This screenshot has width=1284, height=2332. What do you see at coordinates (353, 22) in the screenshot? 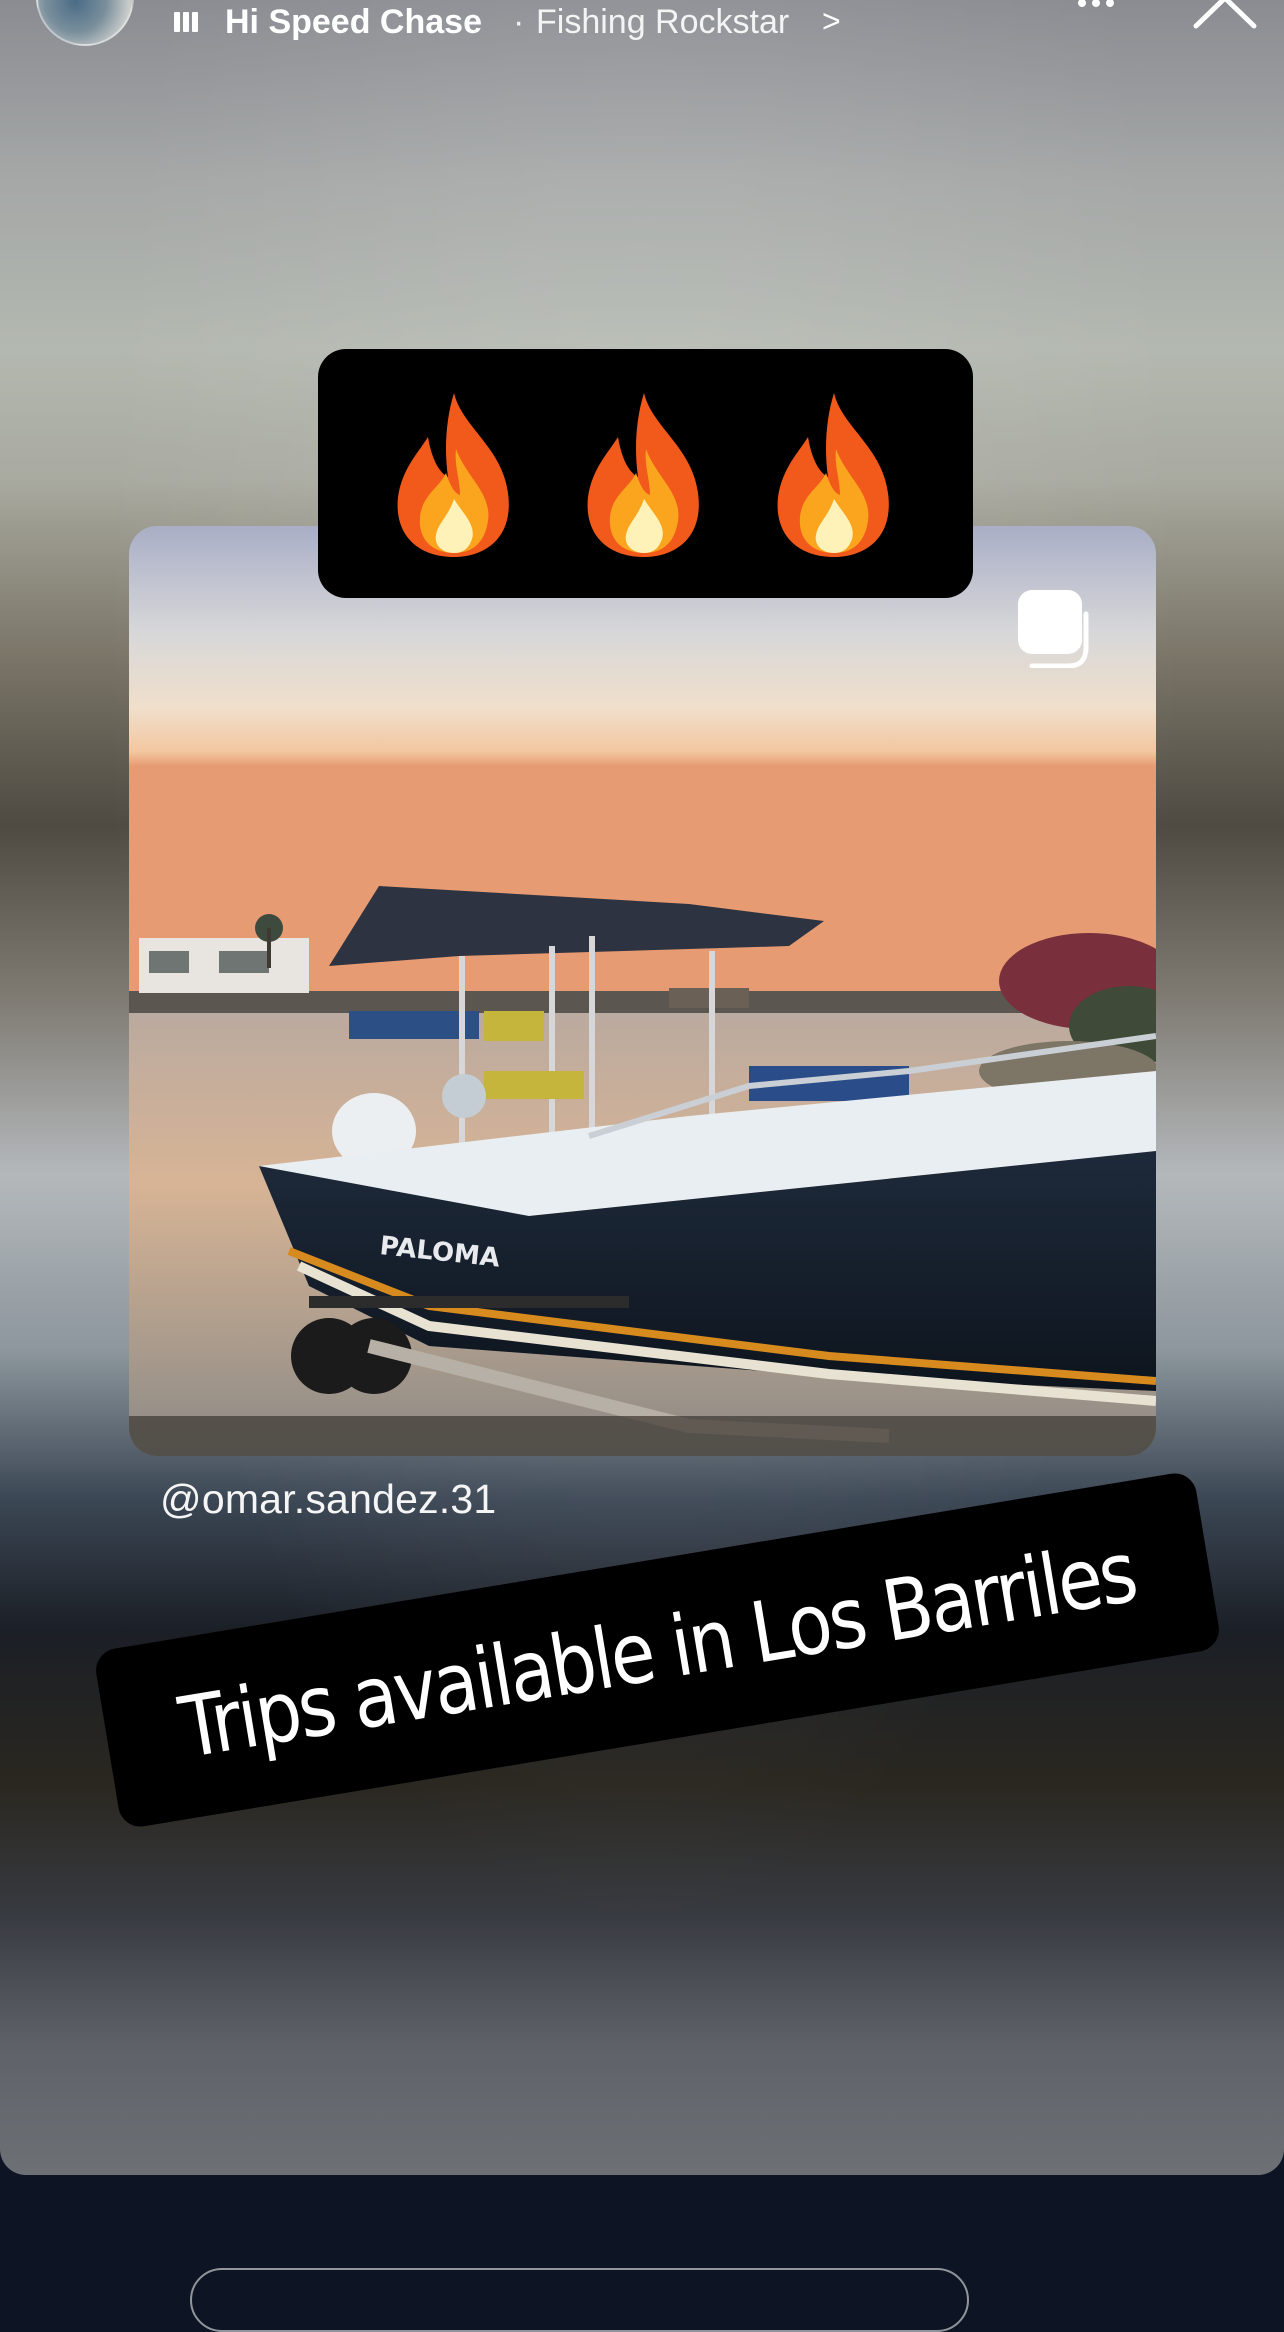
I see `song-title: Hi Speed Chase` at bounding box center [353, 22].